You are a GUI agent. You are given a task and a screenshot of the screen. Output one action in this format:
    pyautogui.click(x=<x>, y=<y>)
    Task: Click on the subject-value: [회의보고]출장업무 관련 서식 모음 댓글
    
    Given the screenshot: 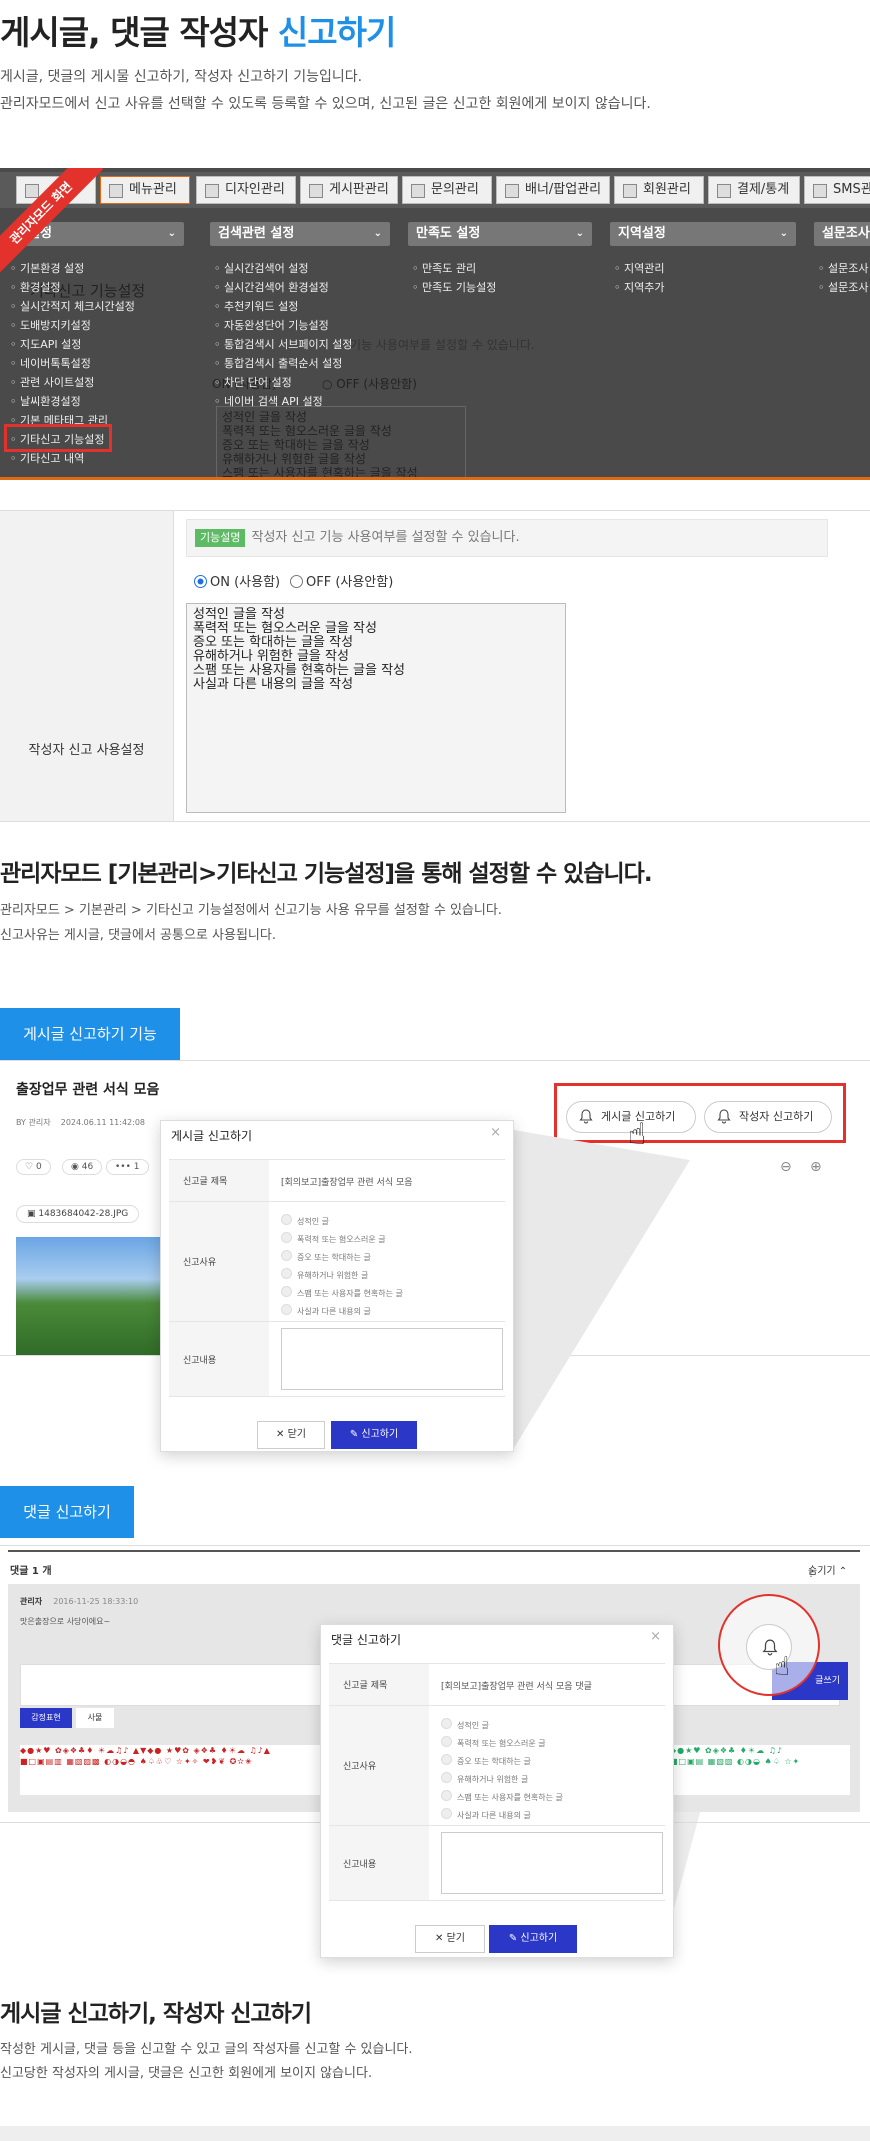 What is the action you would take?
    pyautogui.click(x=516, y=1687)
    